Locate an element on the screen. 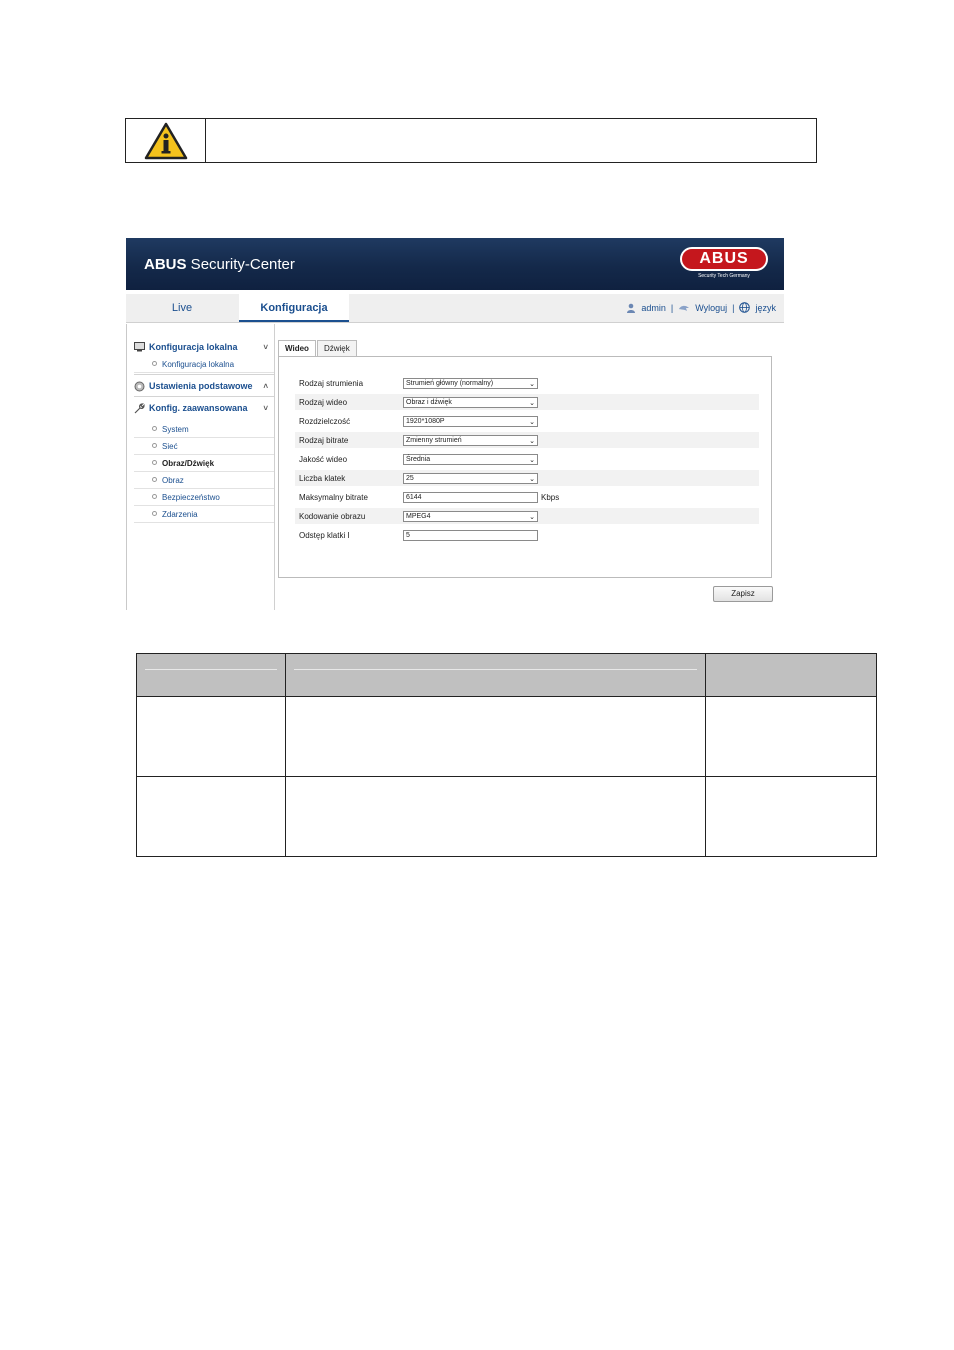 The height and width of the screenshot is (1350, 954). bitrate-unit: Kbps is located at coordinates (550, 497).